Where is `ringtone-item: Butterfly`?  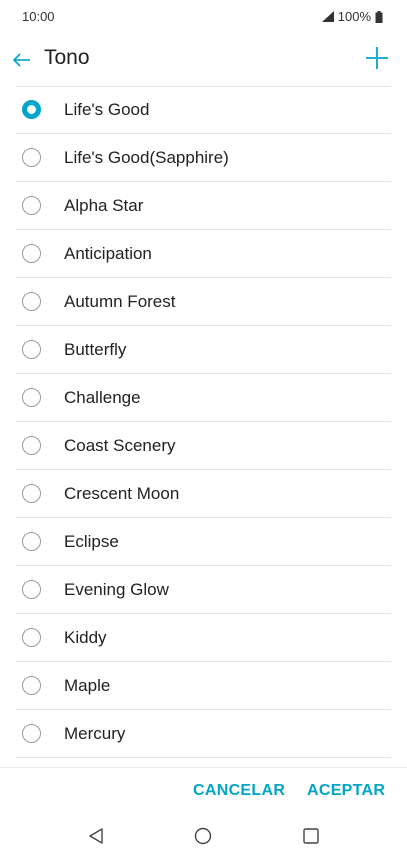
ringtone-item: Butterfly is located at coordinates (203, 350).